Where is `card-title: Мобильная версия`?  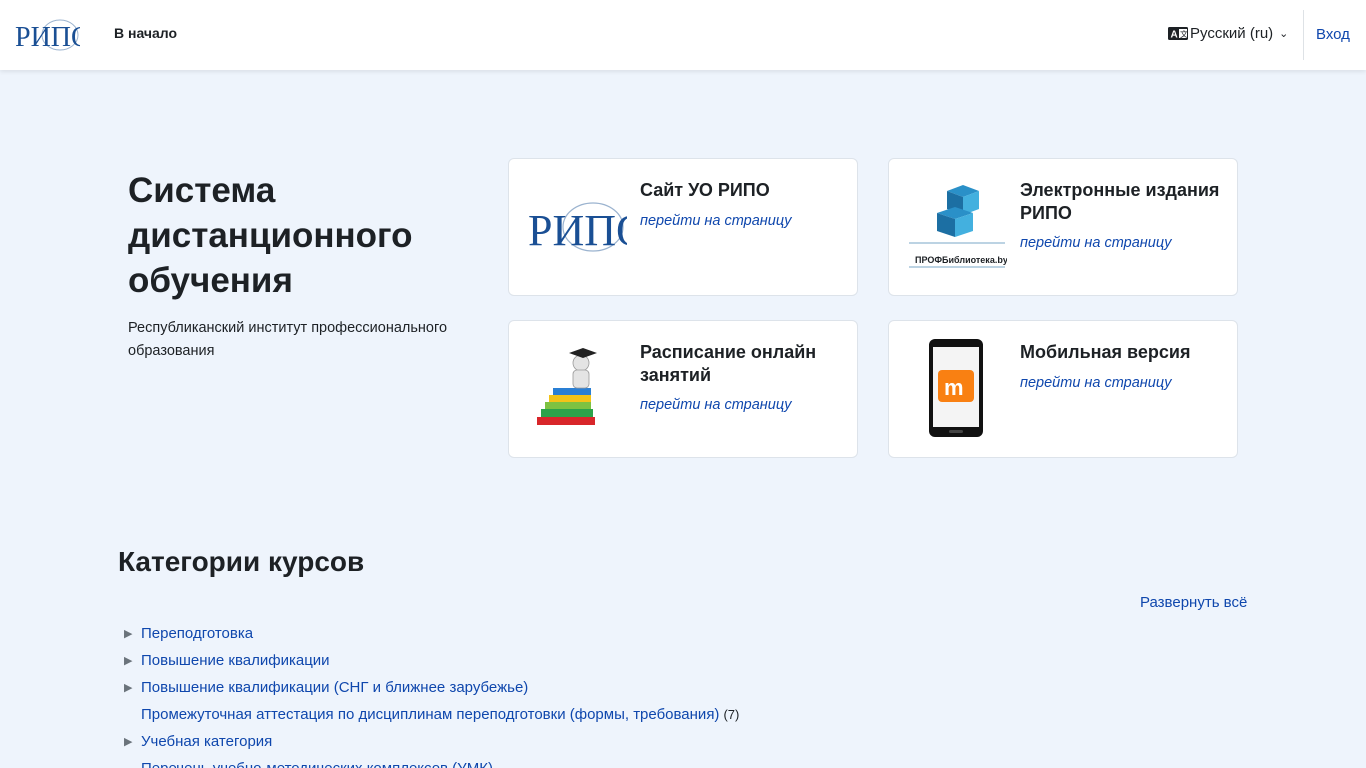
card-title: Мобильная версия is located at coordinates (1105, 352).